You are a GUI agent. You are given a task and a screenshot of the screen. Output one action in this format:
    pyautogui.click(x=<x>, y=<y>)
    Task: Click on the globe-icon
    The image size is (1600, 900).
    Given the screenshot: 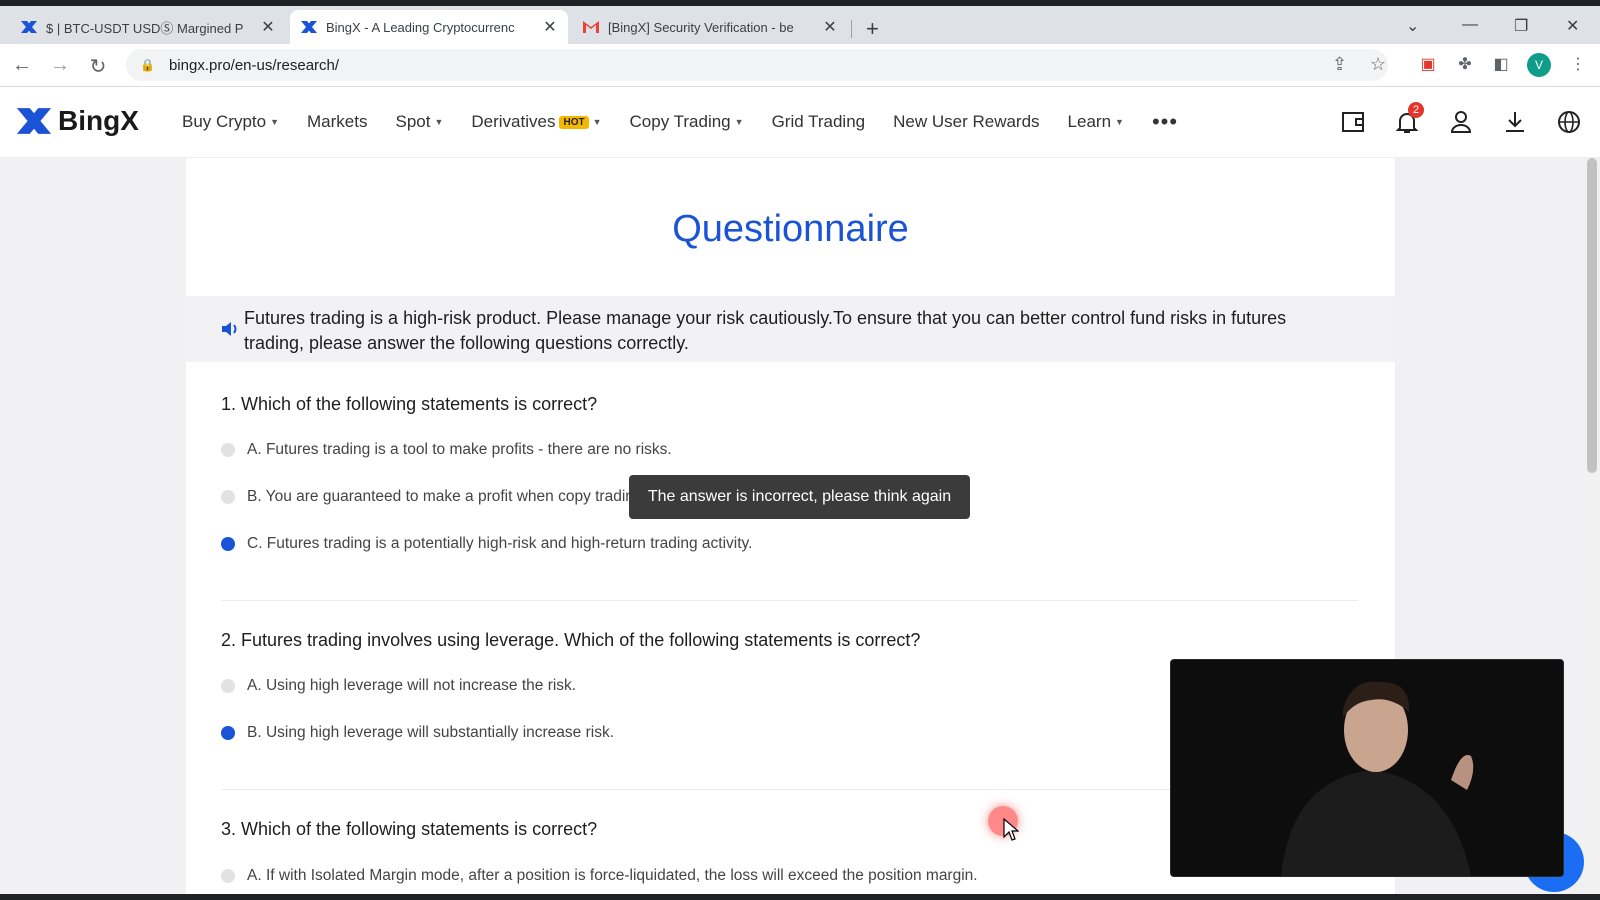 What is the action you would take?
    pyautogui.click(x=1569, y=122)
    